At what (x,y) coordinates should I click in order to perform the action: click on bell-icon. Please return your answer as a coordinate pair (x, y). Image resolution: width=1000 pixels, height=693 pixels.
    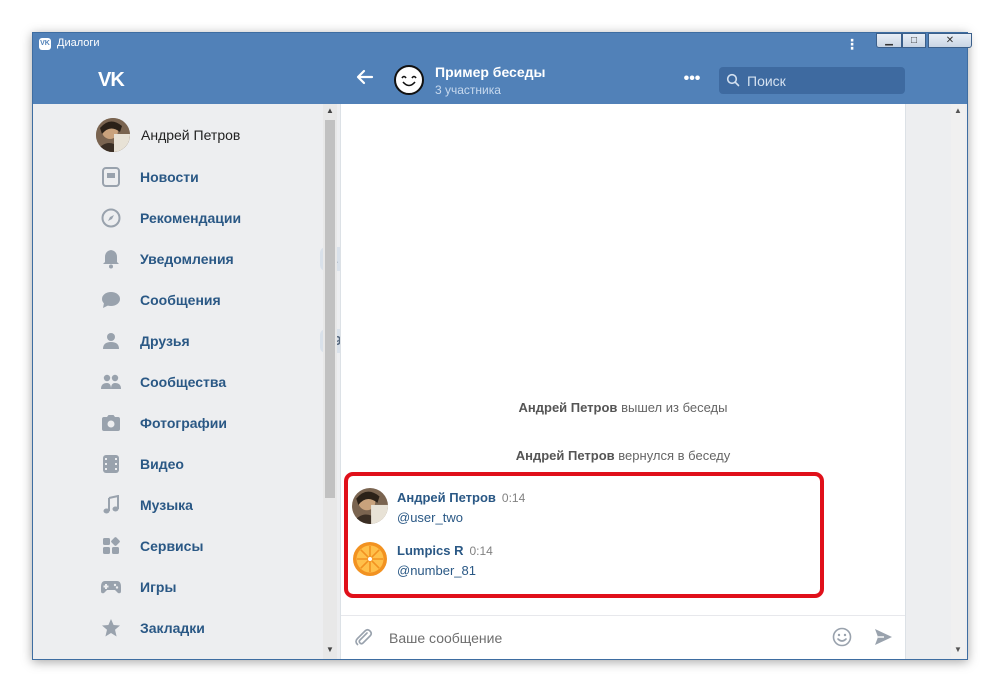
    Looking at the image, I should click on (111, 259).